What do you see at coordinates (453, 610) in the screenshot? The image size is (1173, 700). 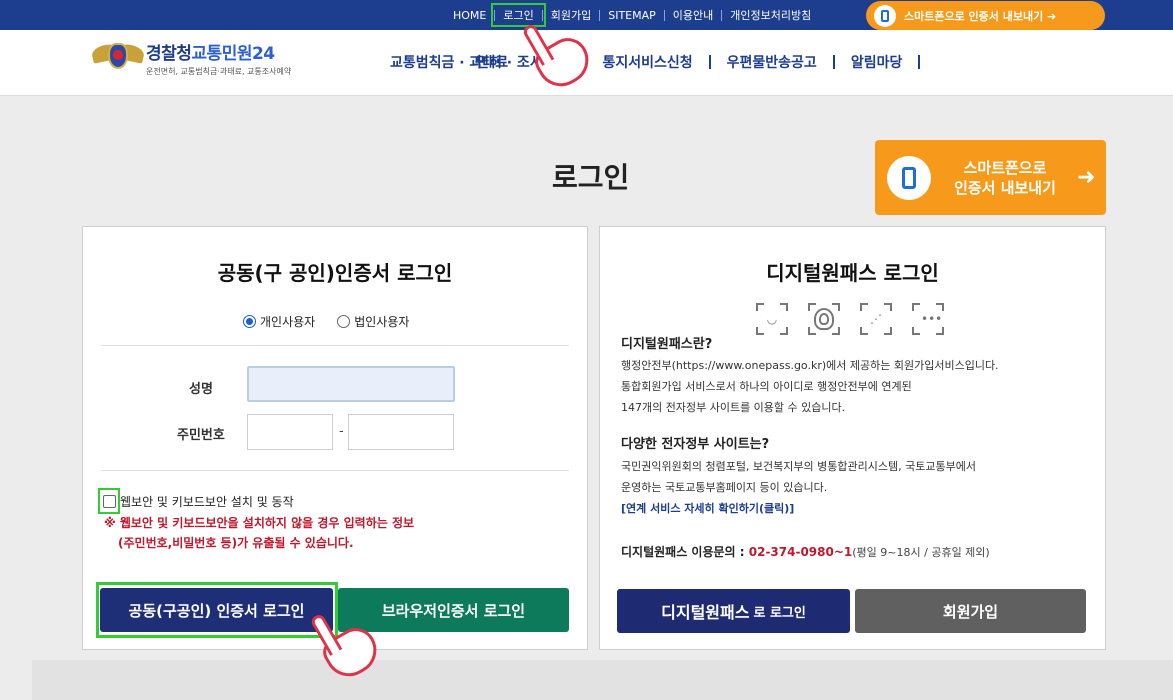 I see `browser-cert-login-button: 브라우저인증서 로그인` at bounding box center [453, 610].